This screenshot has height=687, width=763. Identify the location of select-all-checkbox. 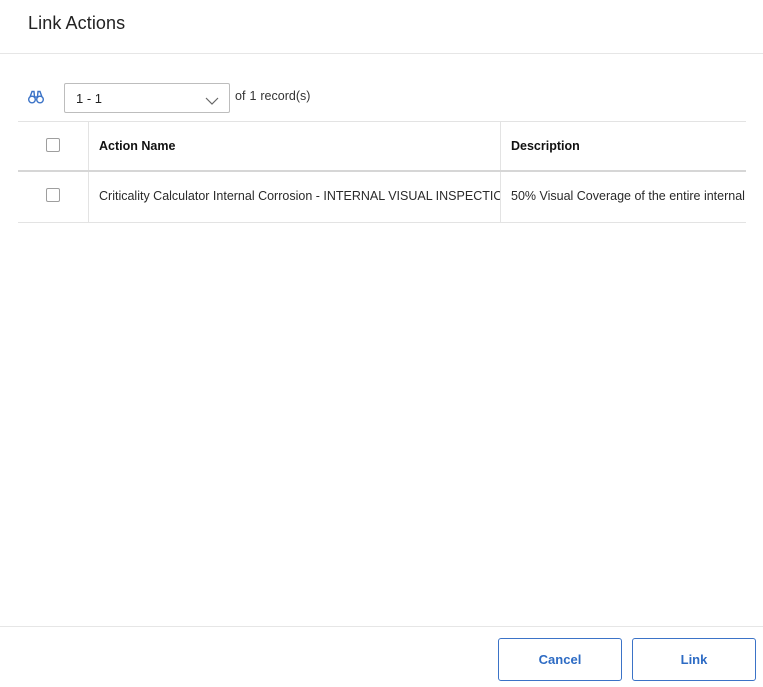
(53, 145).